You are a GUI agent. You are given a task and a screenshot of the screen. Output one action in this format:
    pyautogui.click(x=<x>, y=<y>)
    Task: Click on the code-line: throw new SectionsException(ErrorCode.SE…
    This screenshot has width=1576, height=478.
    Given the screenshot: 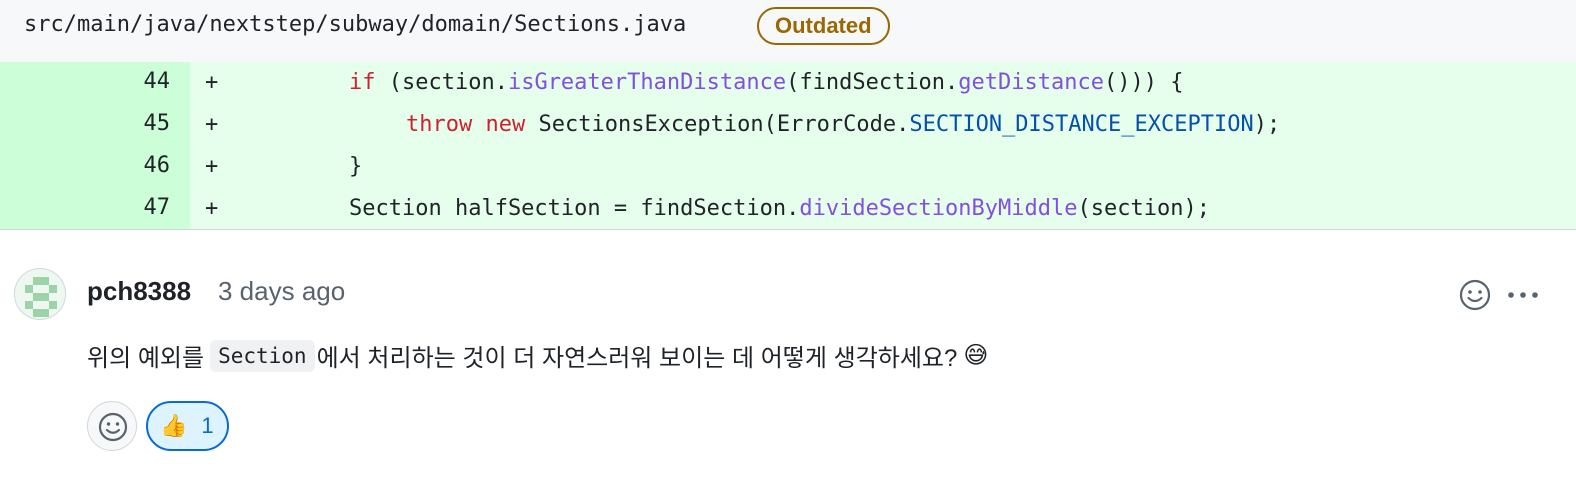 What is the action you would take?
    pyautogui.click(x=843, y=124)
    